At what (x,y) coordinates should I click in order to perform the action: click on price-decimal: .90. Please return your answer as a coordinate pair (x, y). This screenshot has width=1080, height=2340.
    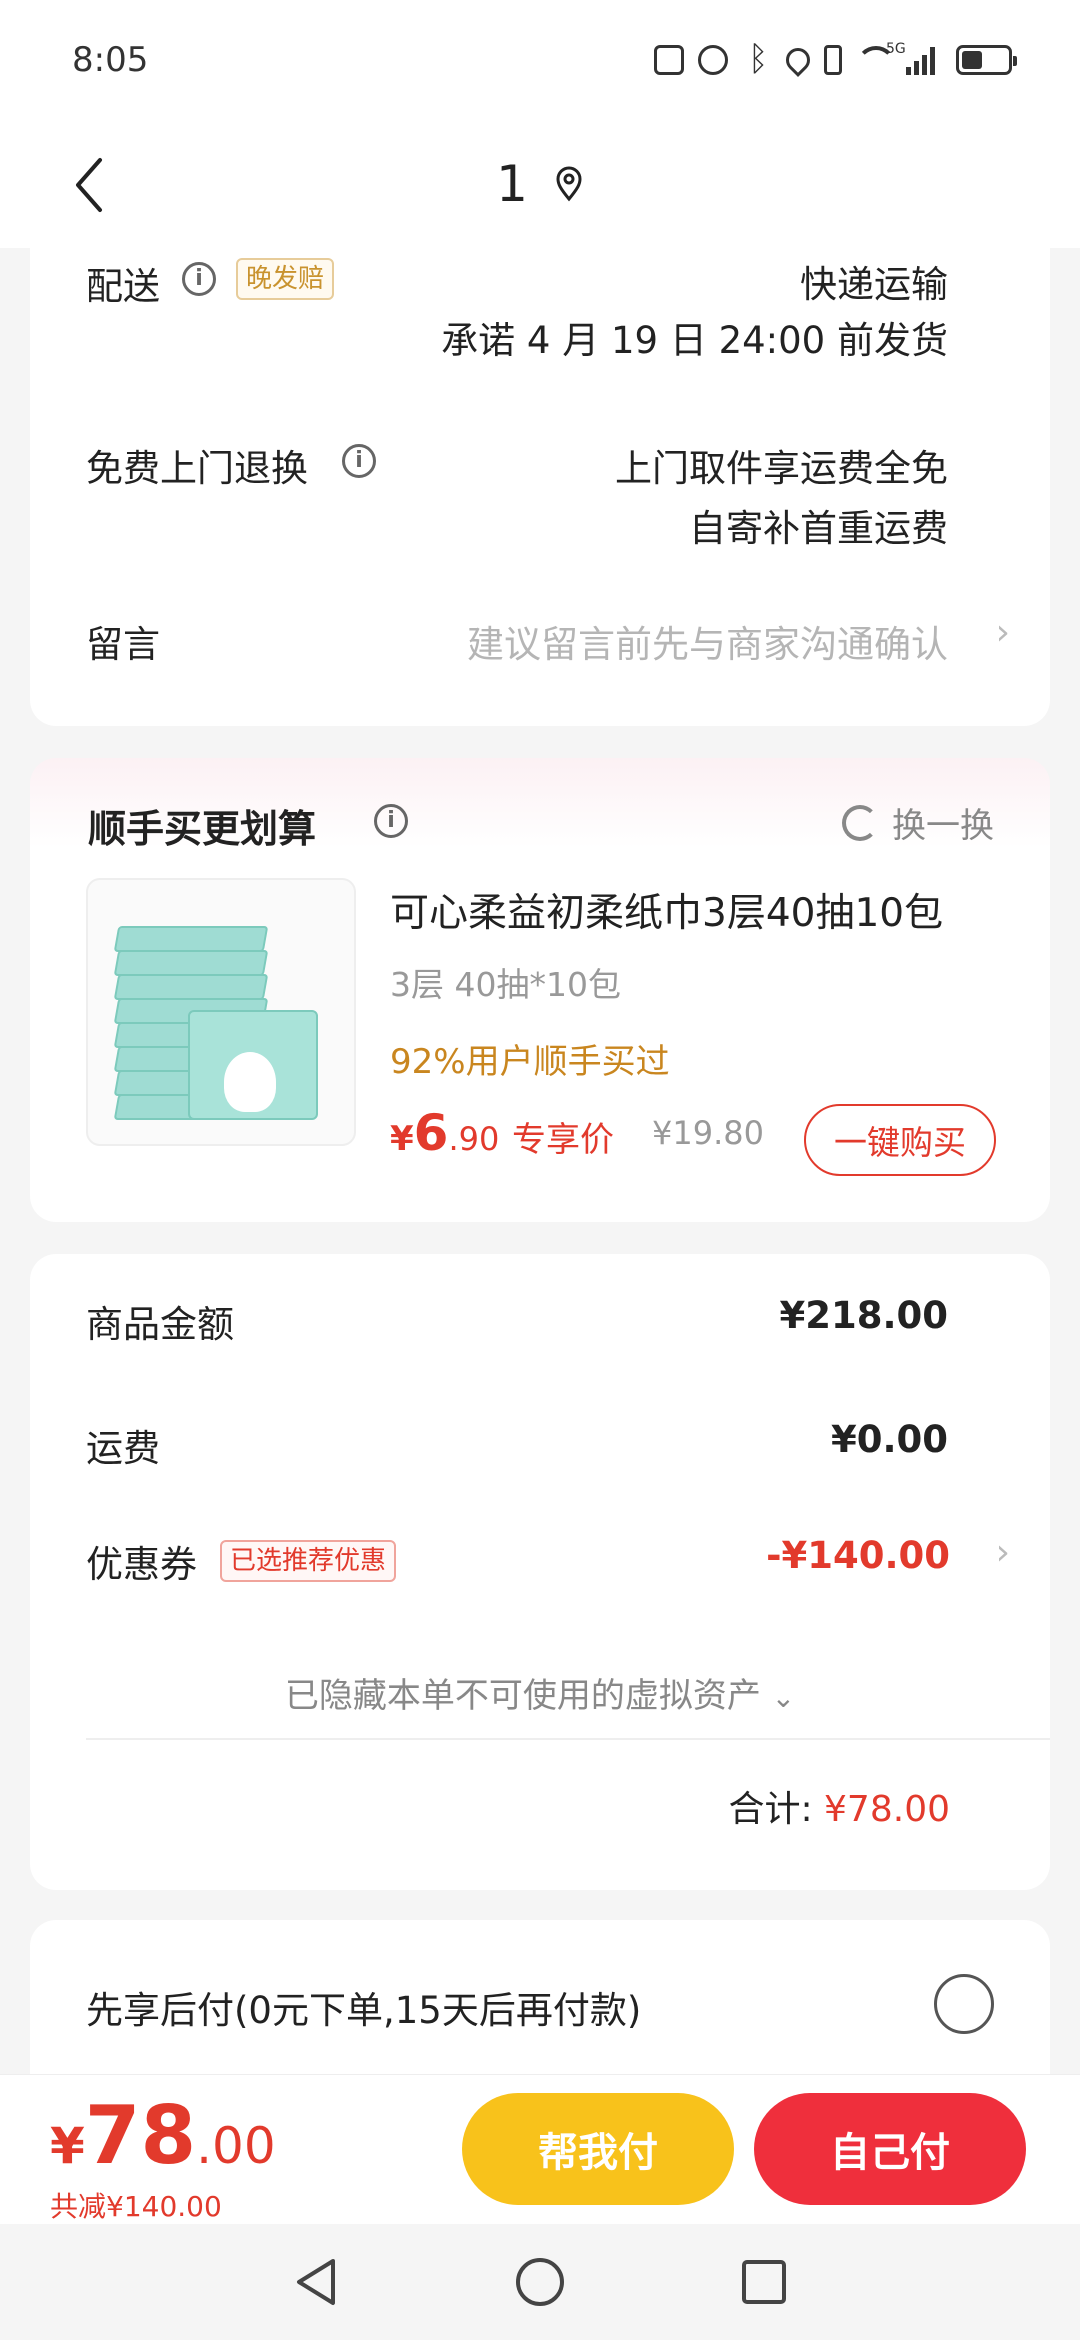
    Looking at the image, I should click on (474, 1139).